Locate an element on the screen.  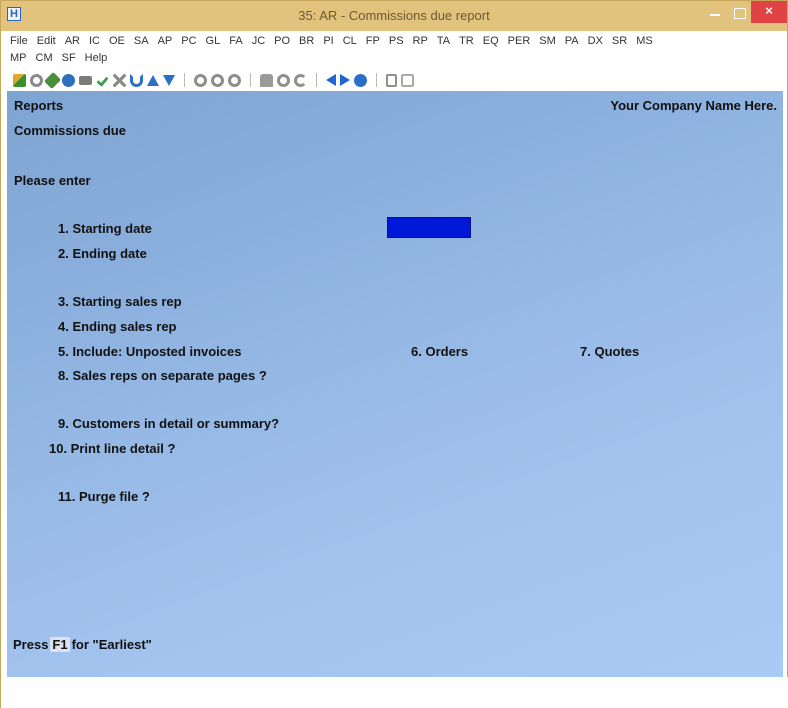
next-icon is located at coordinates (234, 80).